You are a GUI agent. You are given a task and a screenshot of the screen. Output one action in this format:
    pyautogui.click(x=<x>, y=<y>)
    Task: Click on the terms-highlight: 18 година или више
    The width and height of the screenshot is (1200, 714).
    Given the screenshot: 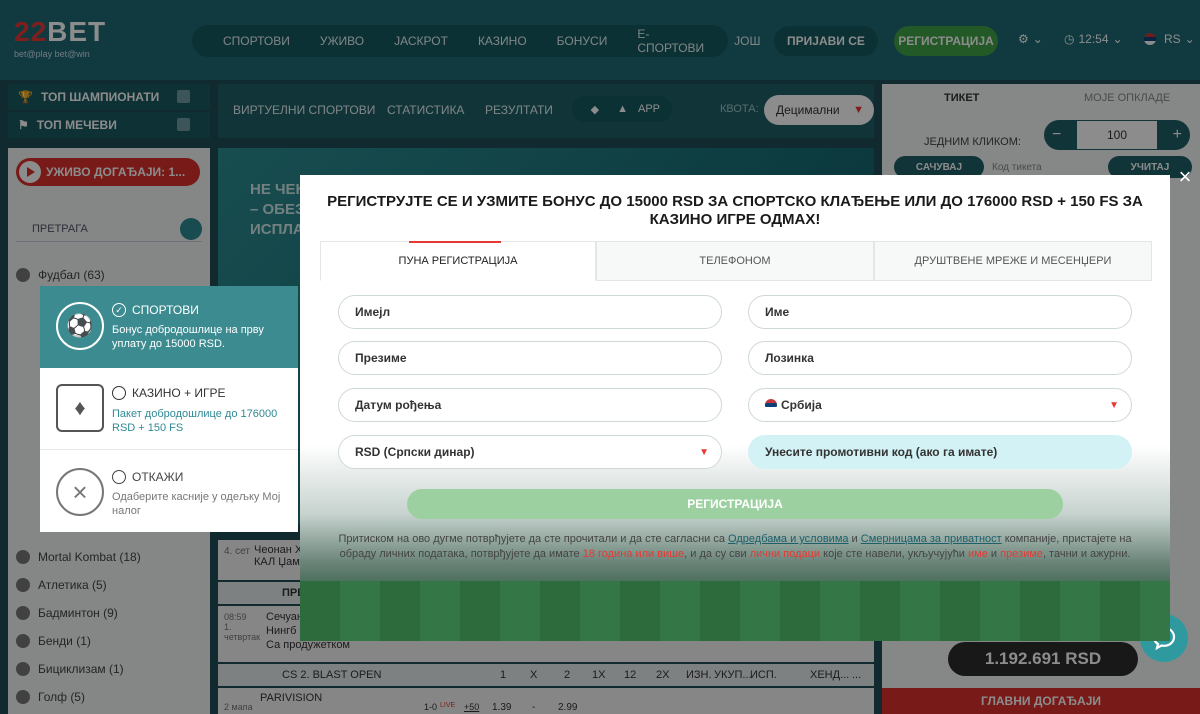 What is the action you would take?
    pyautogui.click(x=633, y=554)
    